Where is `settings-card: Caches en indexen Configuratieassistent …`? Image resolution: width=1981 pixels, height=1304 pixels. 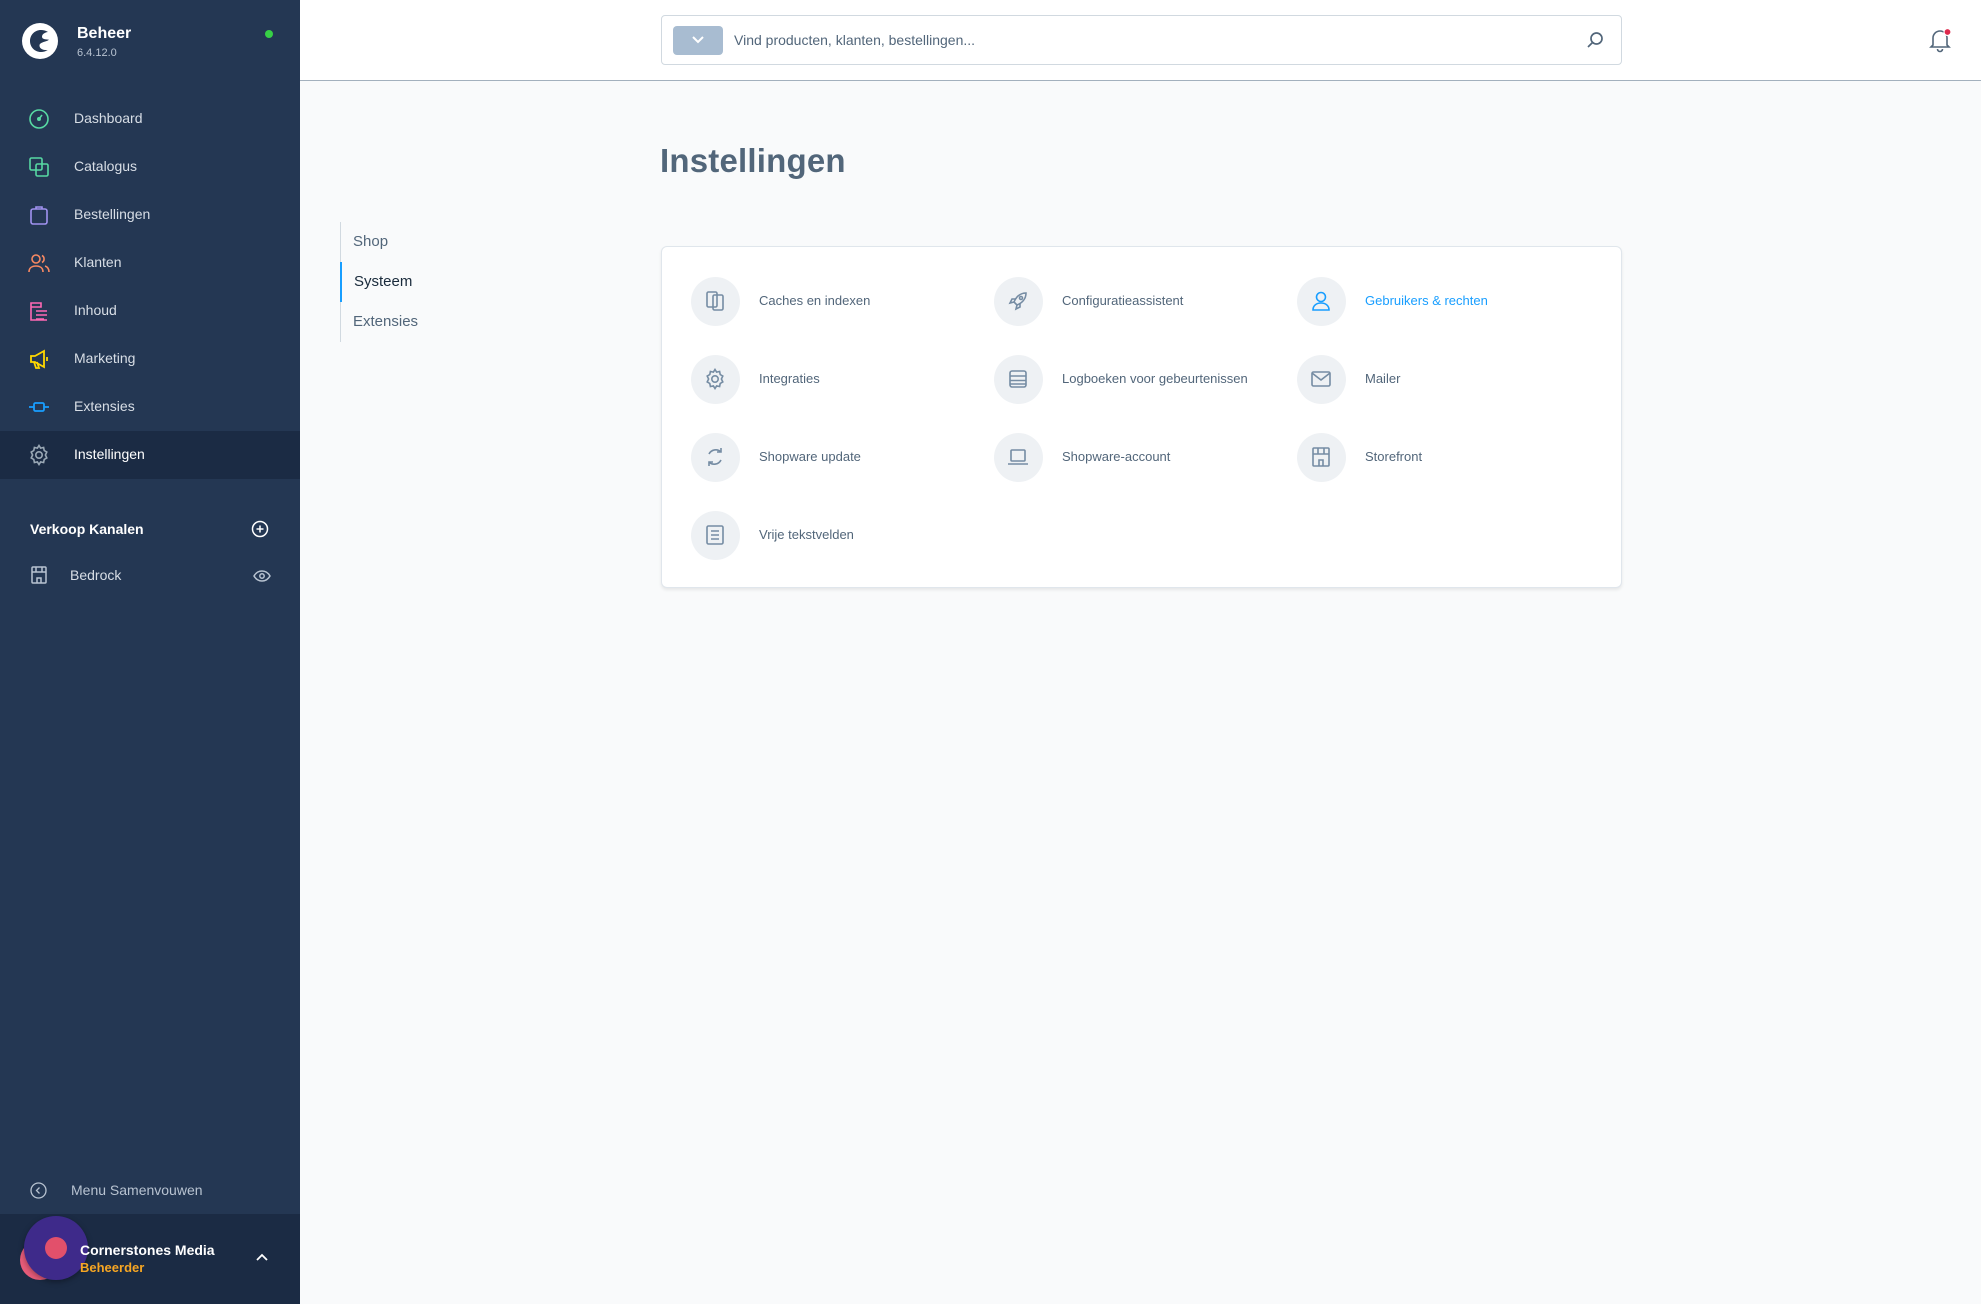
settings-card: Caches en indexen Configuratieassistent … is located at coordinates (1141, 417).